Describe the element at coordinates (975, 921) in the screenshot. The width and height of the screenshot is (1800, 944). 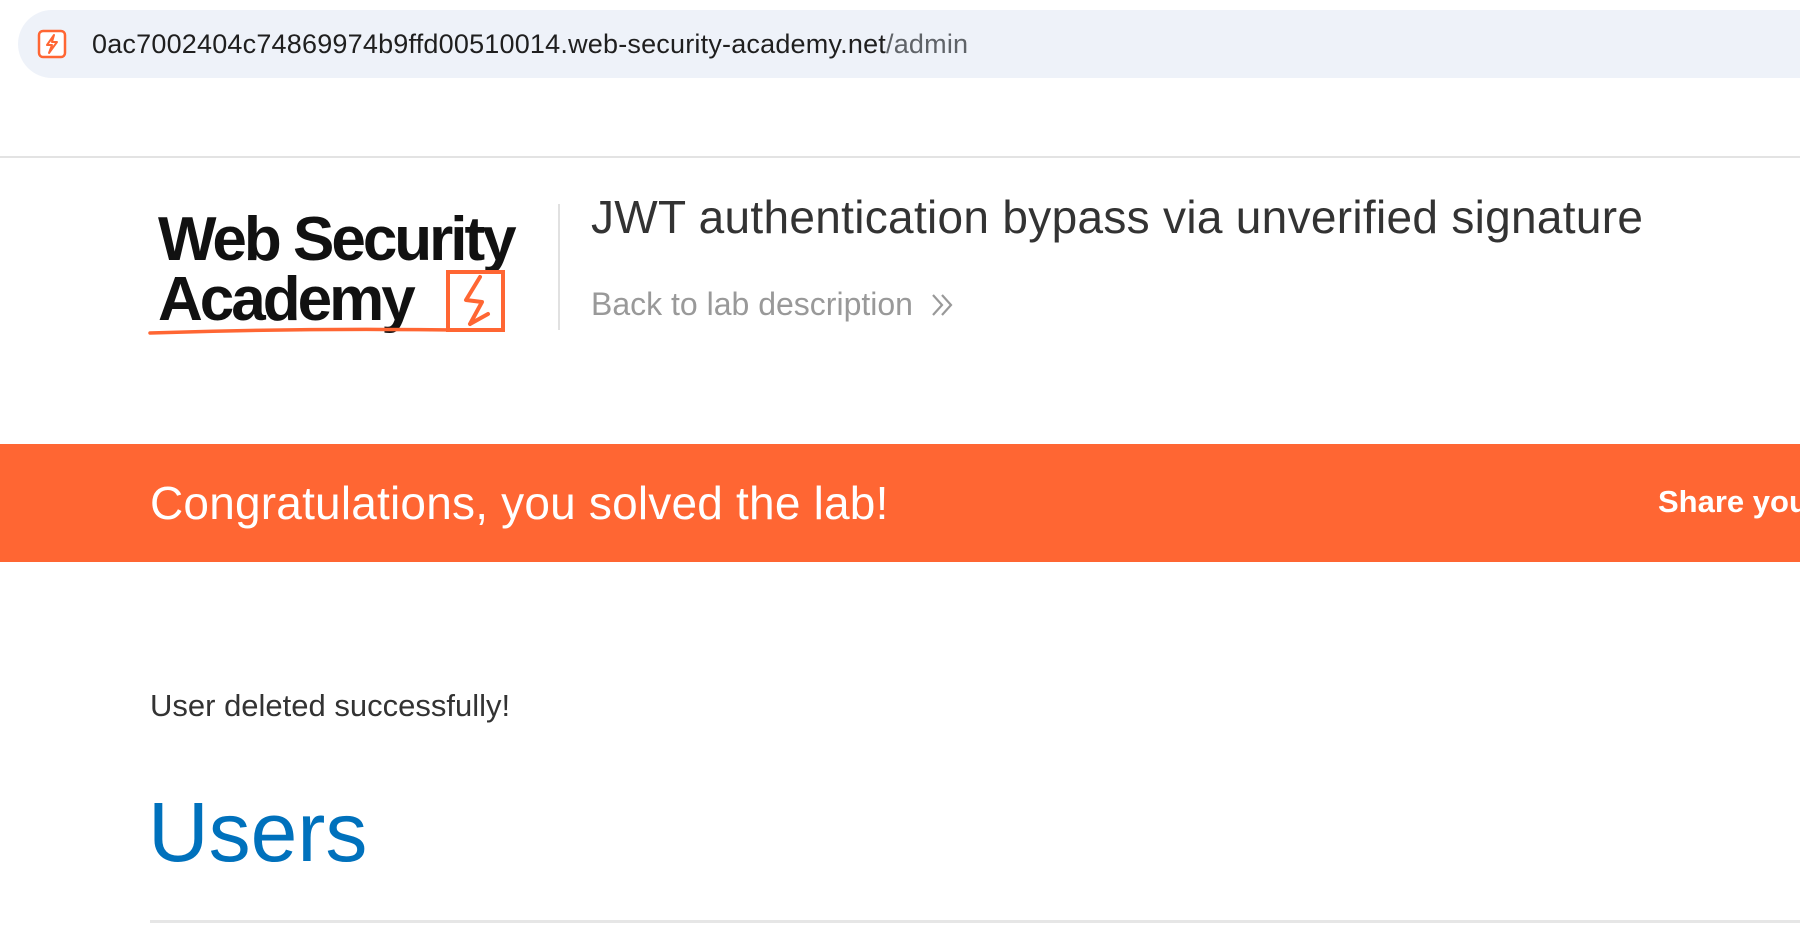
I see `section-divider` at that location.